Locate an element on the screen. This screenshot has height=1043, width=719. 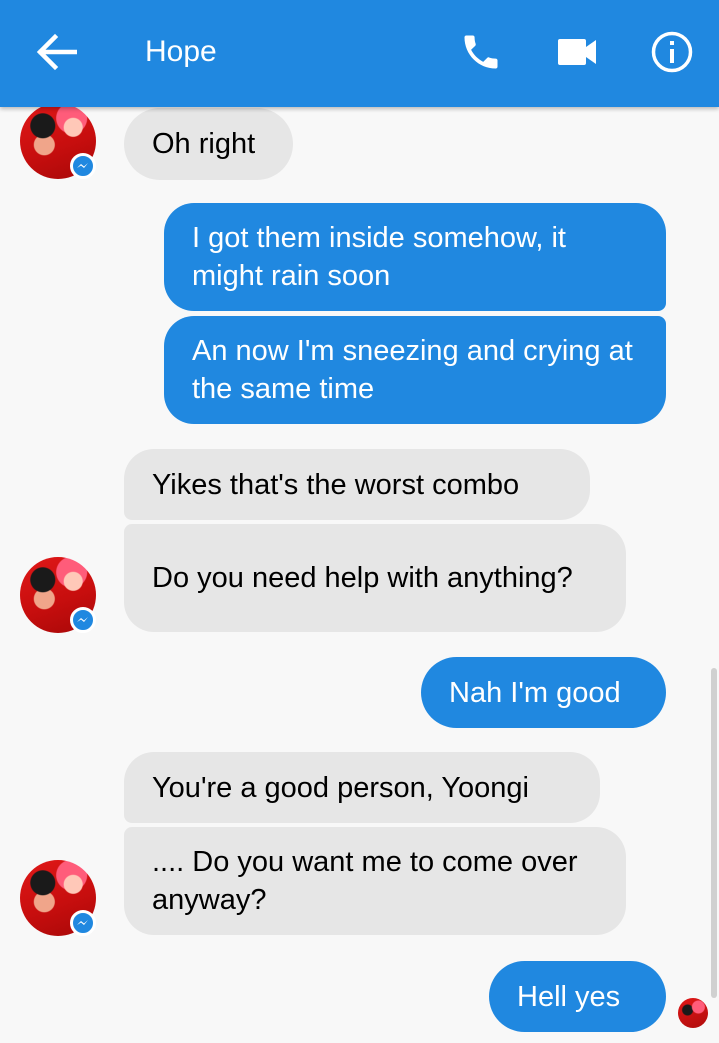
message-bubble-incoming: Do you need help with anything? is located at coordinates (375, 578).